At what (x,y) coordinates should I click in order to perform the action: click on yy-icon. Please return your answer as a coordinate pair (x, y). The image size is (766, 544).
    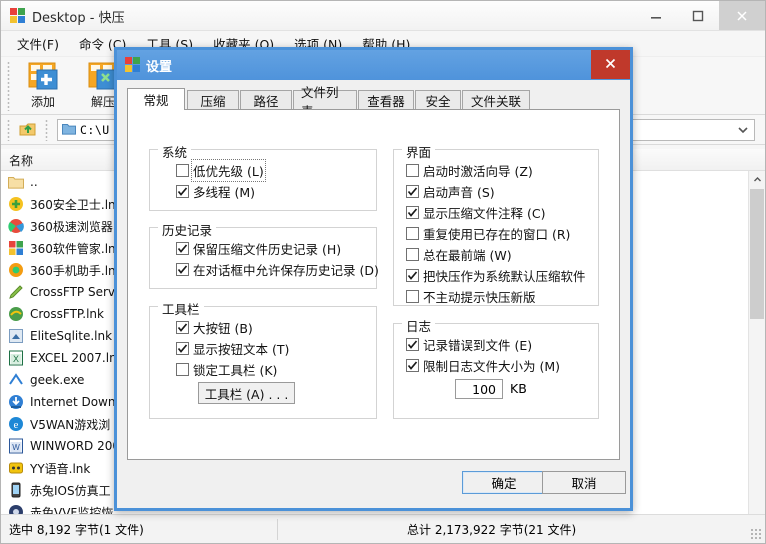
    Looking at the image, I should click on (16, 468).